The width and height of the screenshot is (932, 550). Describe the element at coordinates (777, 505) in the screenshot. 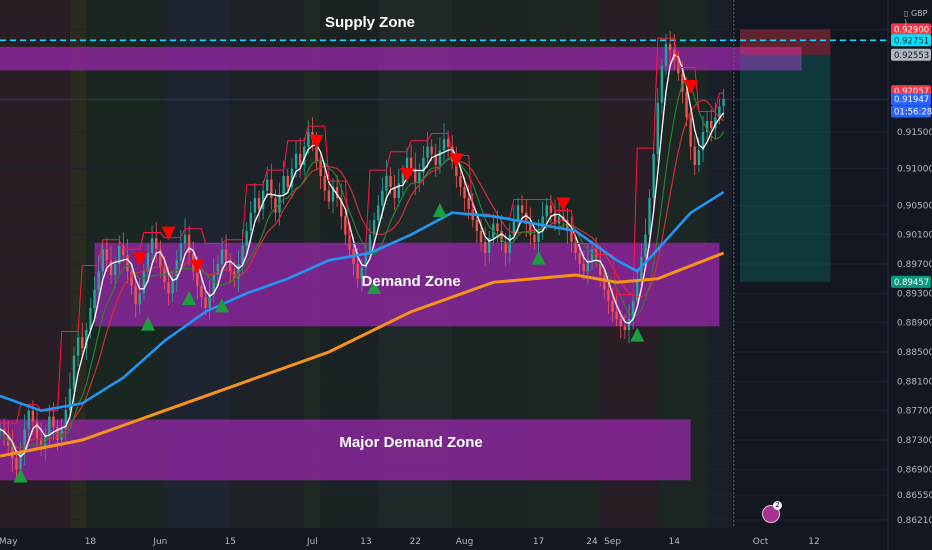

I see `notification-badge: 2` at that location.